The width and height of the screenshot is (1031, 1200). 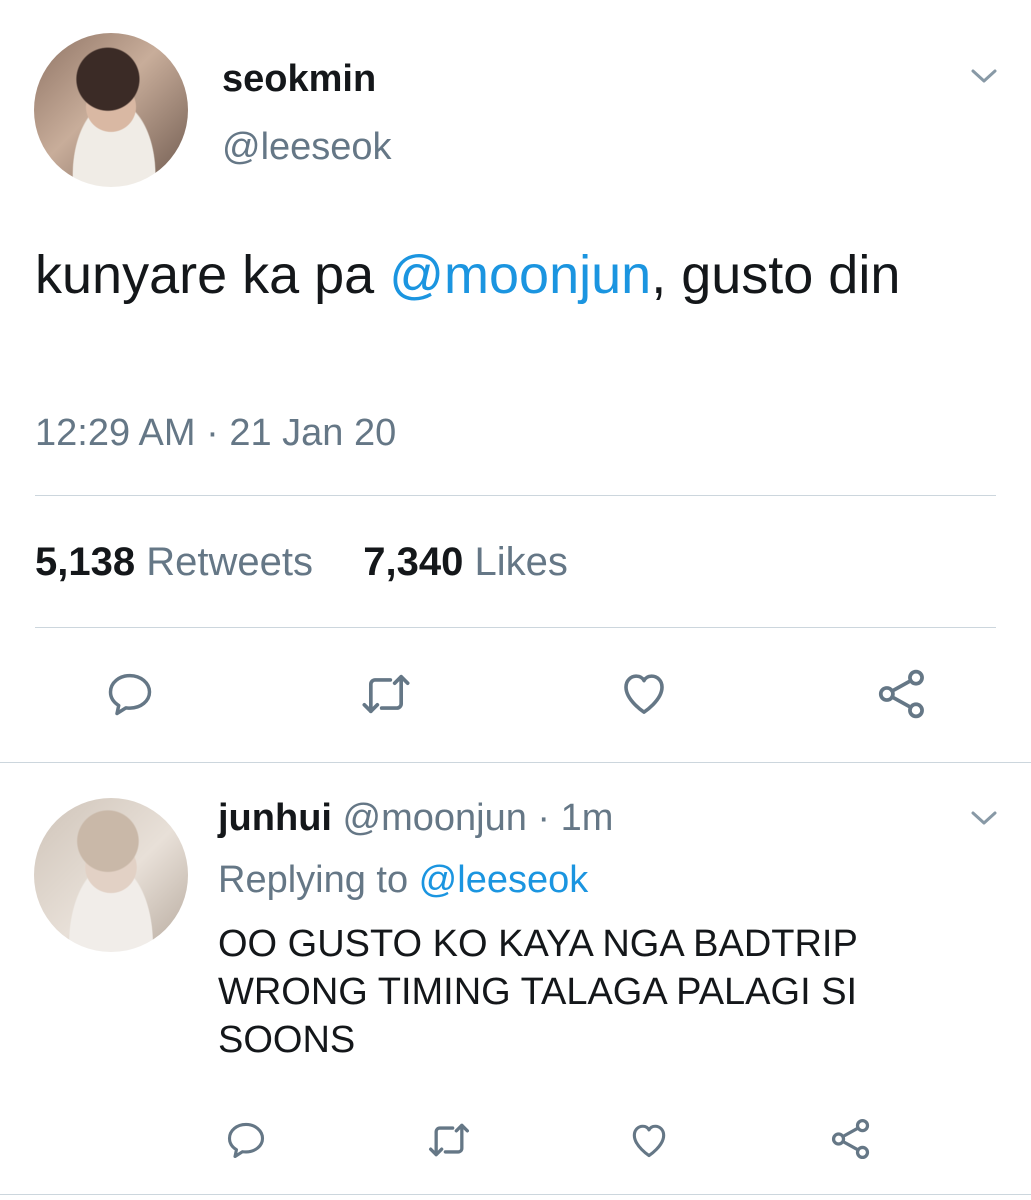 What do you see at coordinates (435, 818) in the screenshot?
I see `reply-author-handle: @moonjun` at bounding box center [435, 818].